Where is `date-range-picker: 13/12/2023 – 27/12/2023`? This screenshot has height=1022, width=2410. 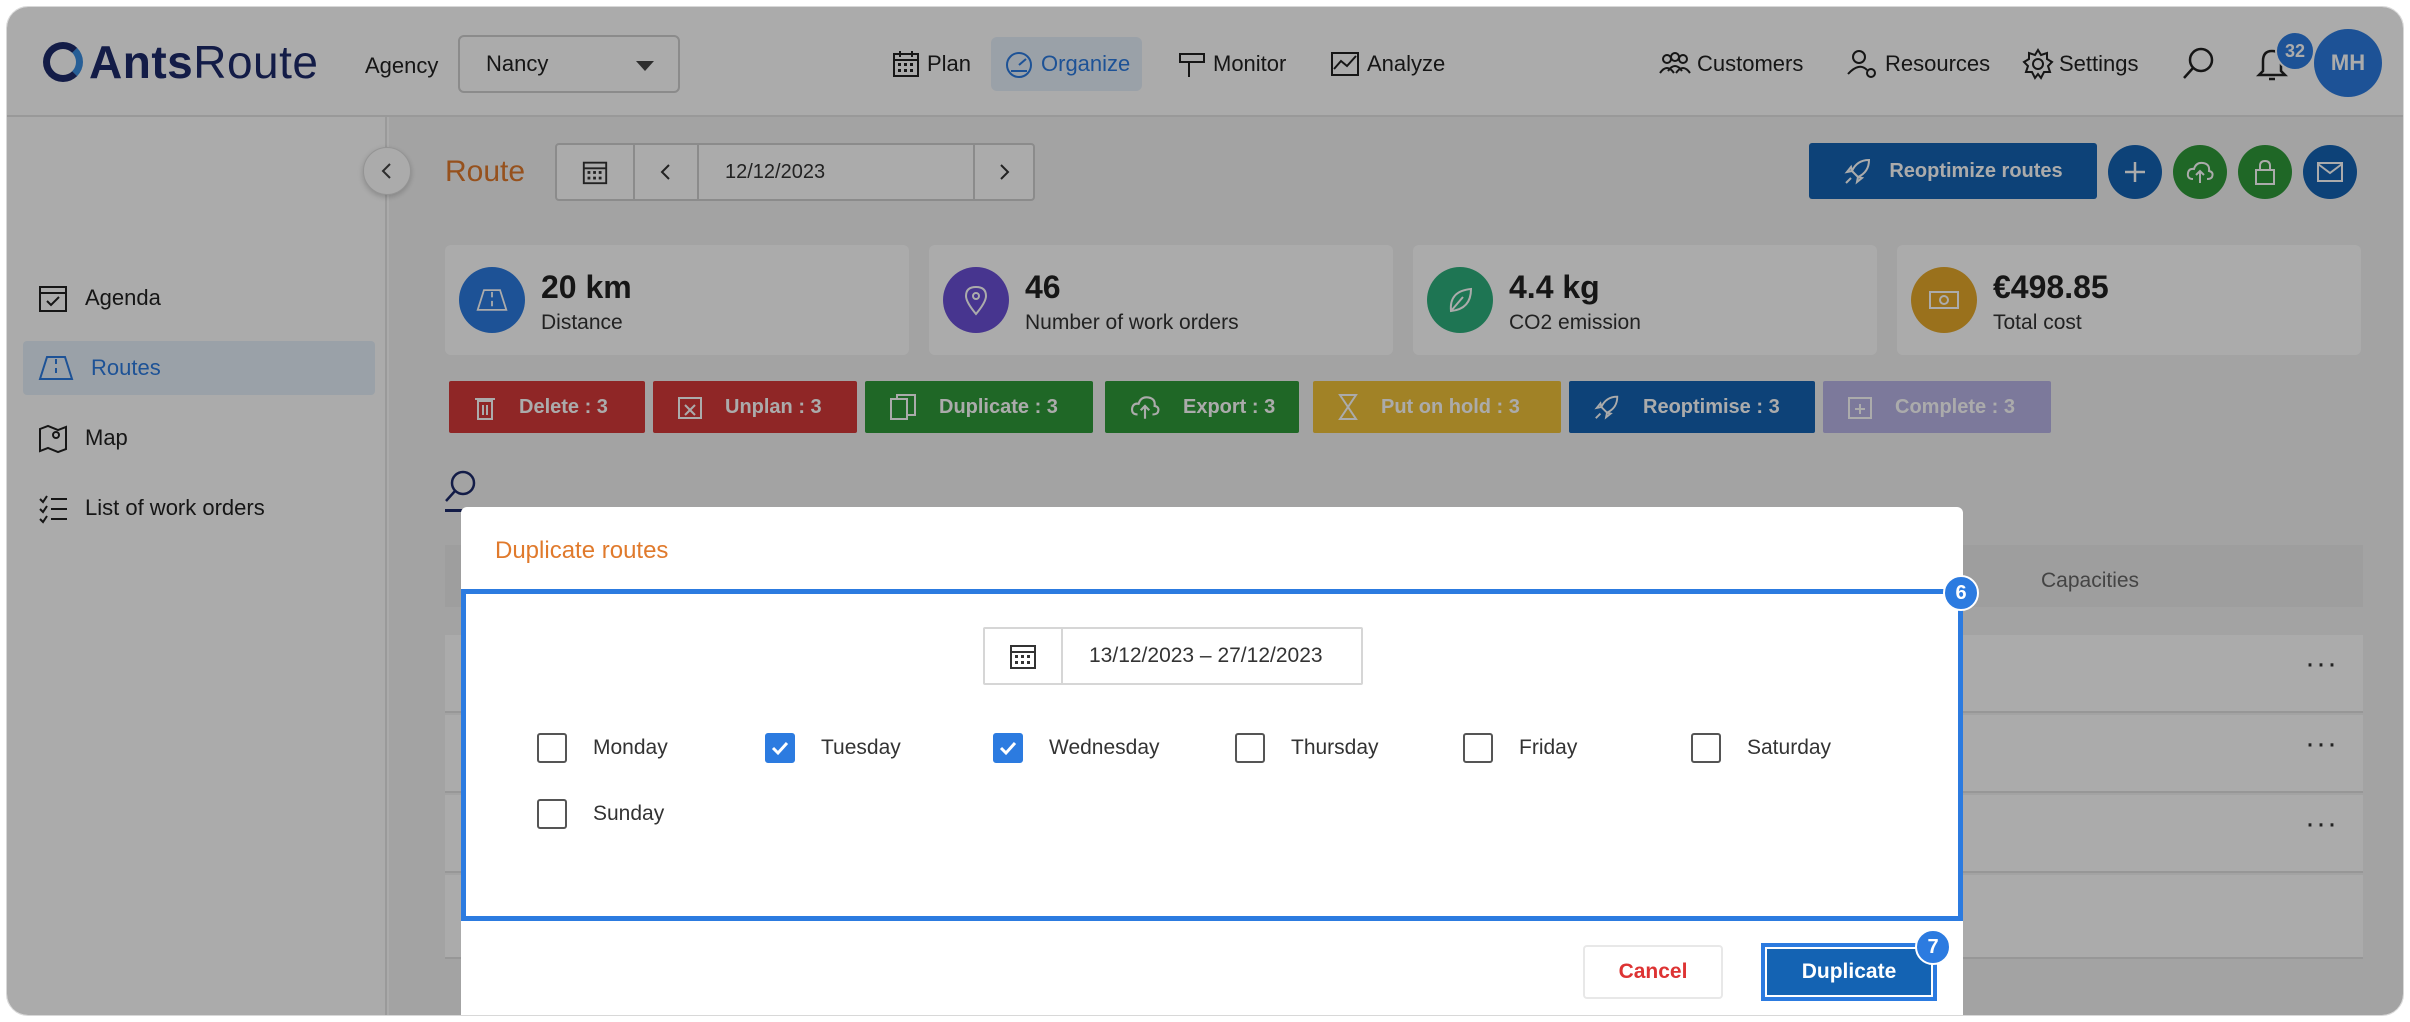
date-range-picker: 13/12/2023 – 27/12/2023 is located at coordinates (1173, 656).